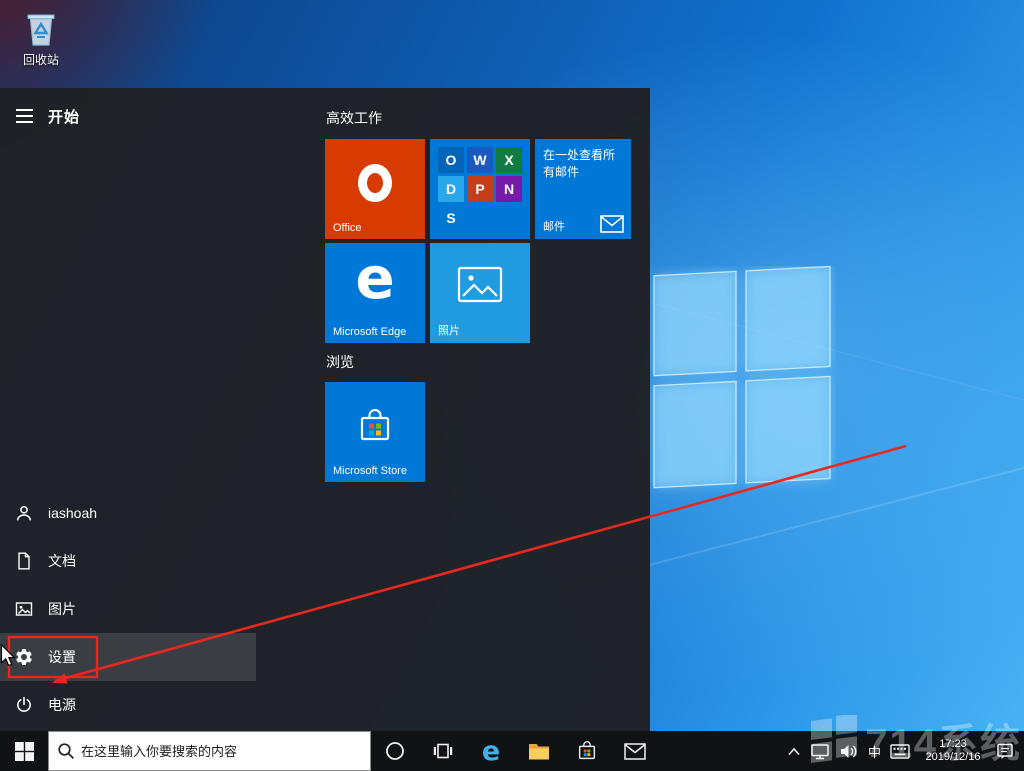 The image size is (1024, 771). I want to click on tile-photos-label: 照片, so click(449, 331).